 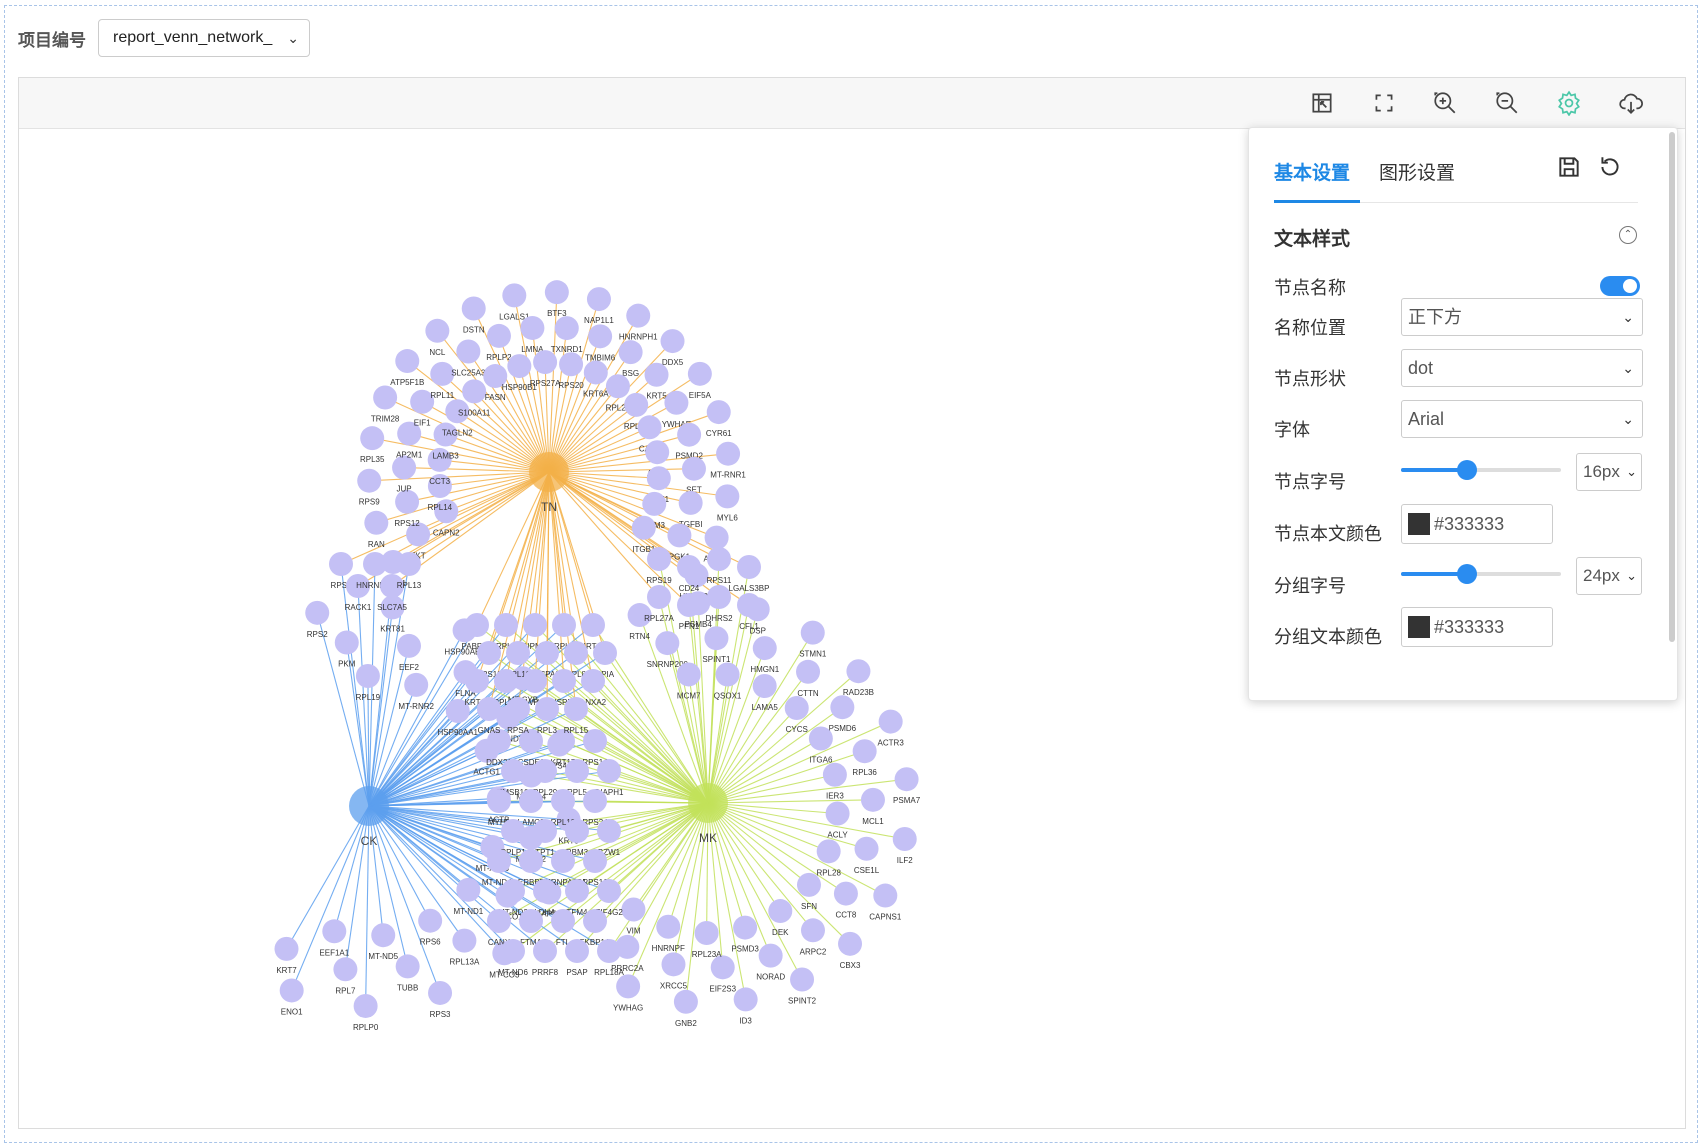 What do you see at coordinates (1522, 317) in the screenshot?
I see `name-position-select: 正下方 ⌄` at bounding box center [1522, 317].